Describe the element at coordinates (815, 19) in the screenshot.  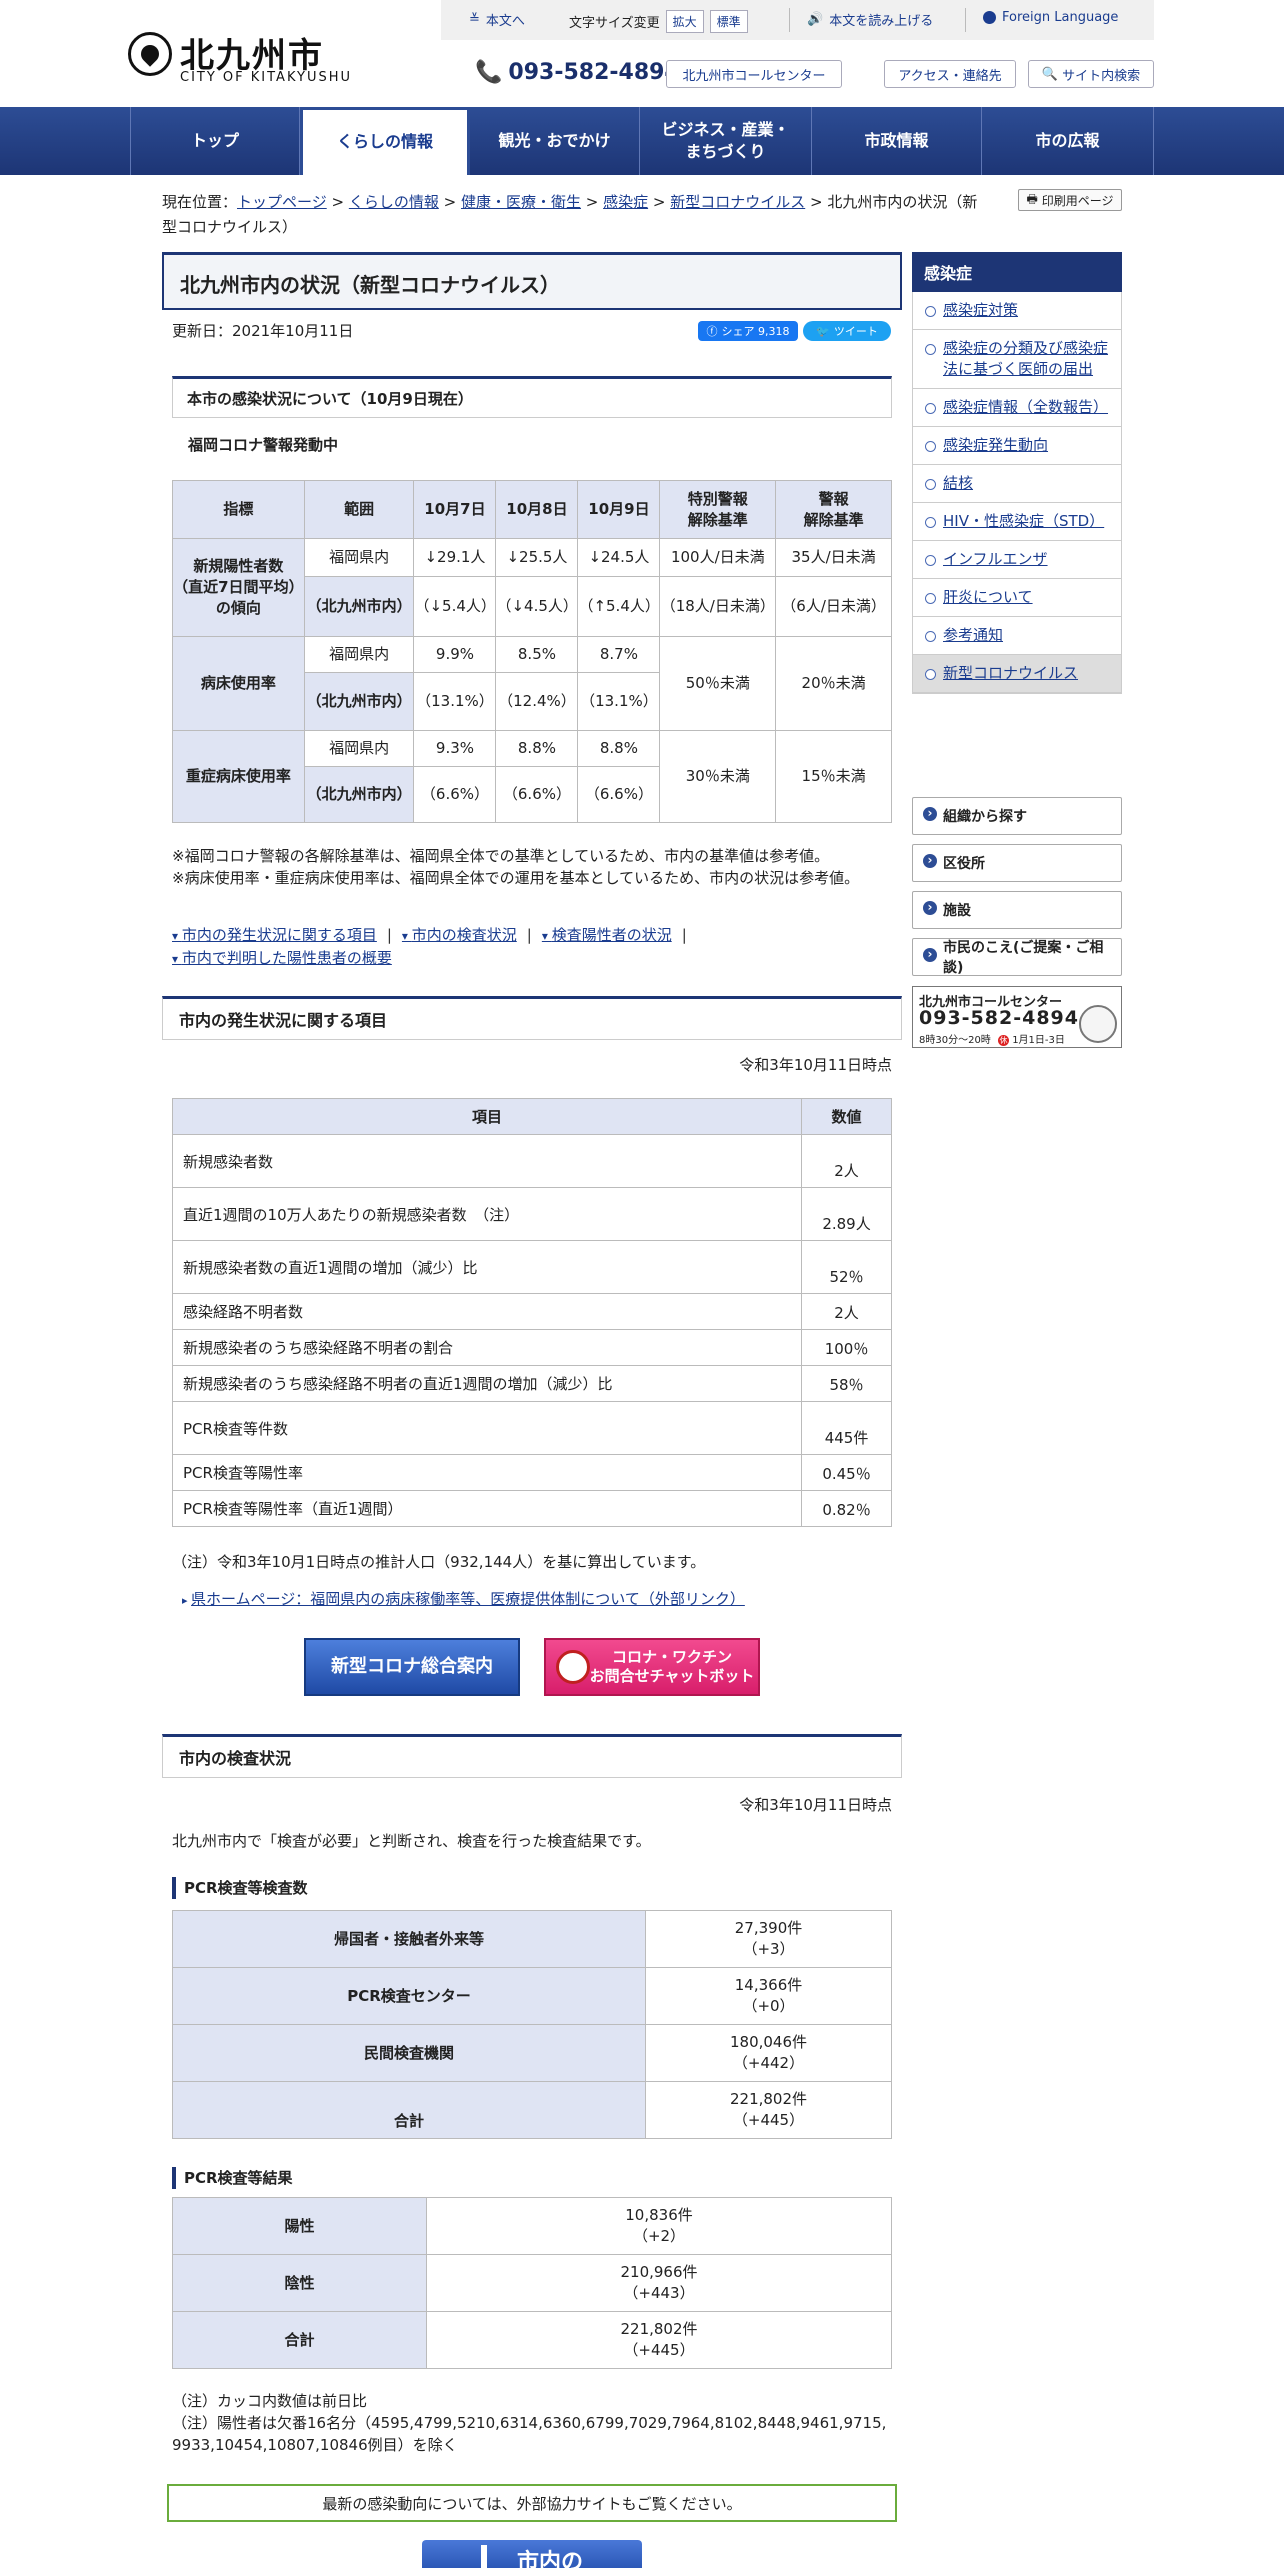
I see `speaker-icon: 🔊` at that location.